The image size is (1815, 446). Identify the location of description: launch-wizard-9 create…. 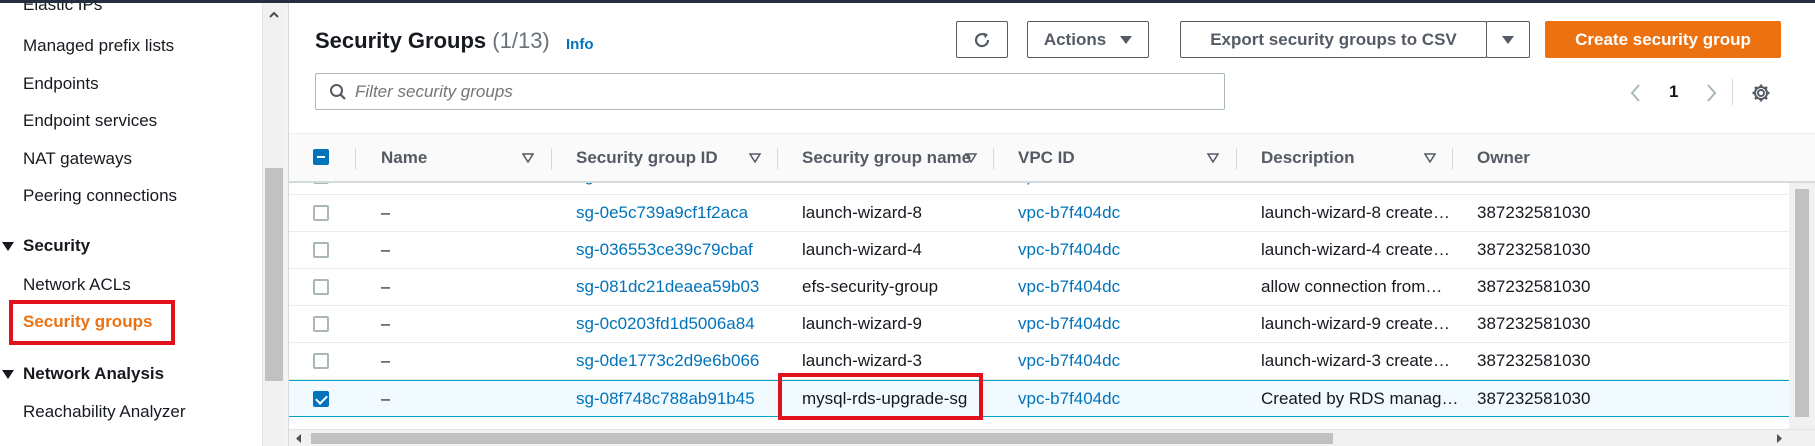
(1355, 323).